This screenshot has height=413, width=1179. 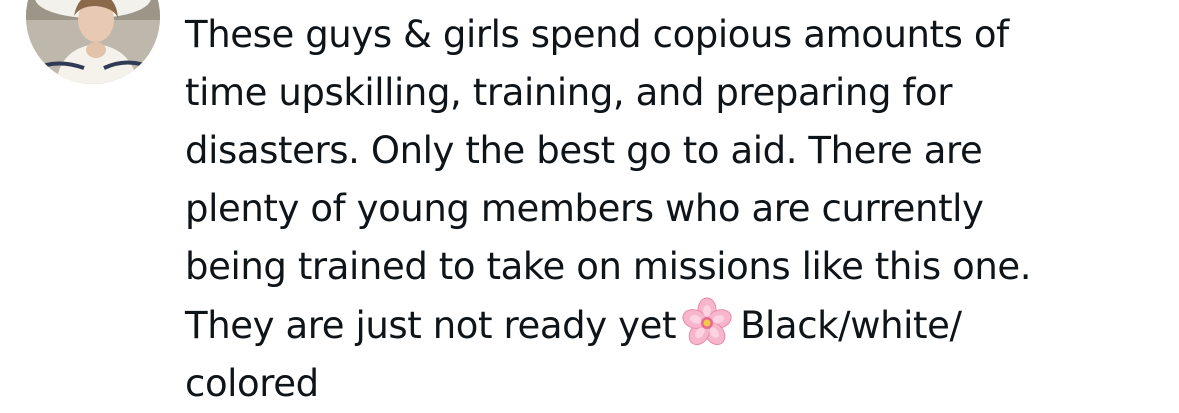 I want to click on tweet-line: colored, so click(x=252, y=383).